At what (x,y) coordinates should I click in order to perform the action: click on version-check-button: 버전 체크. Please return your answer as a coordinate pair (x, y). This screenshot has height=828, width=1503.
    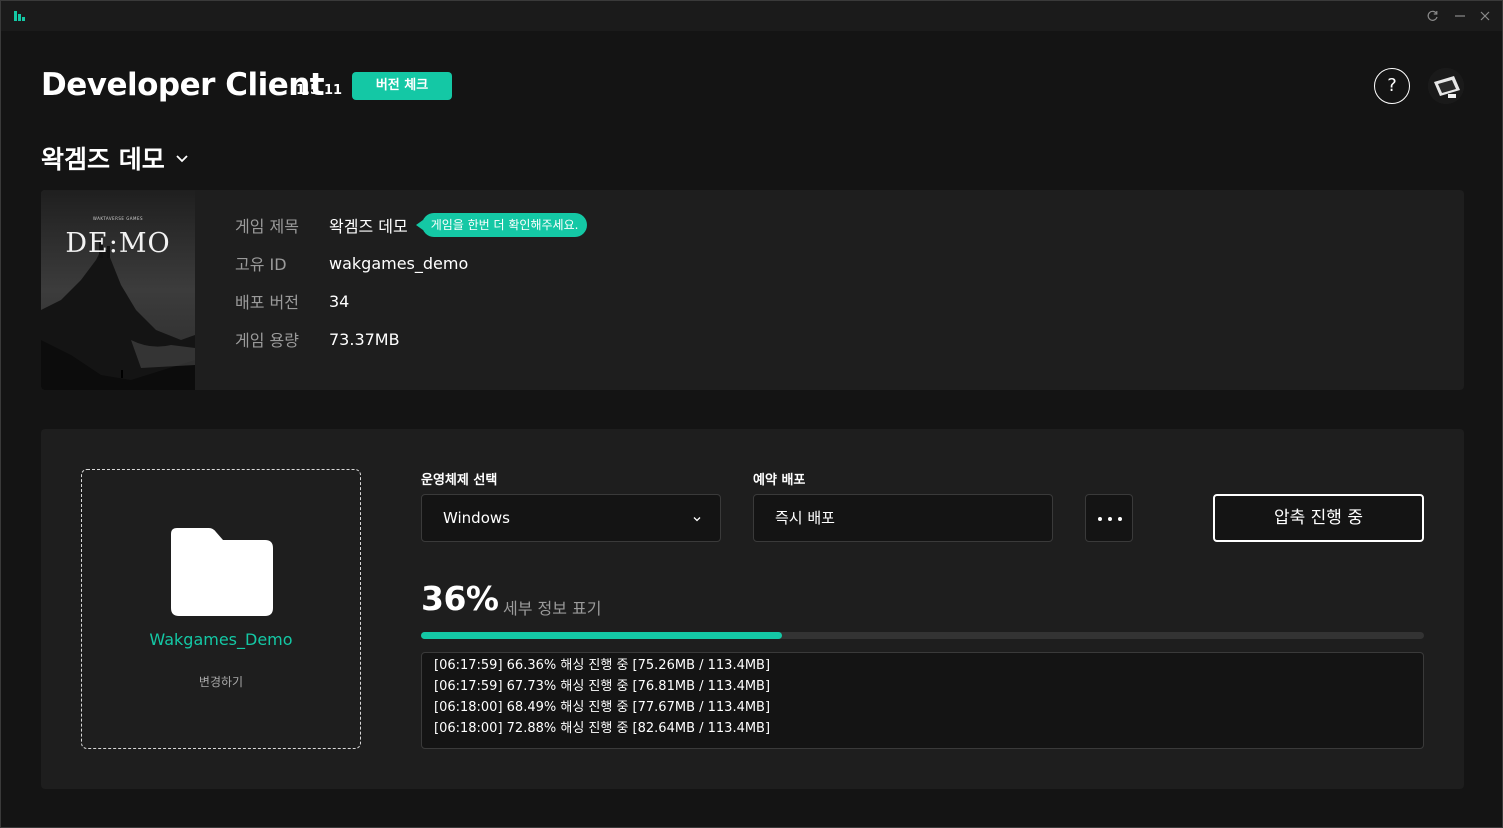
    Looking at the image, I should click on (402, 86).